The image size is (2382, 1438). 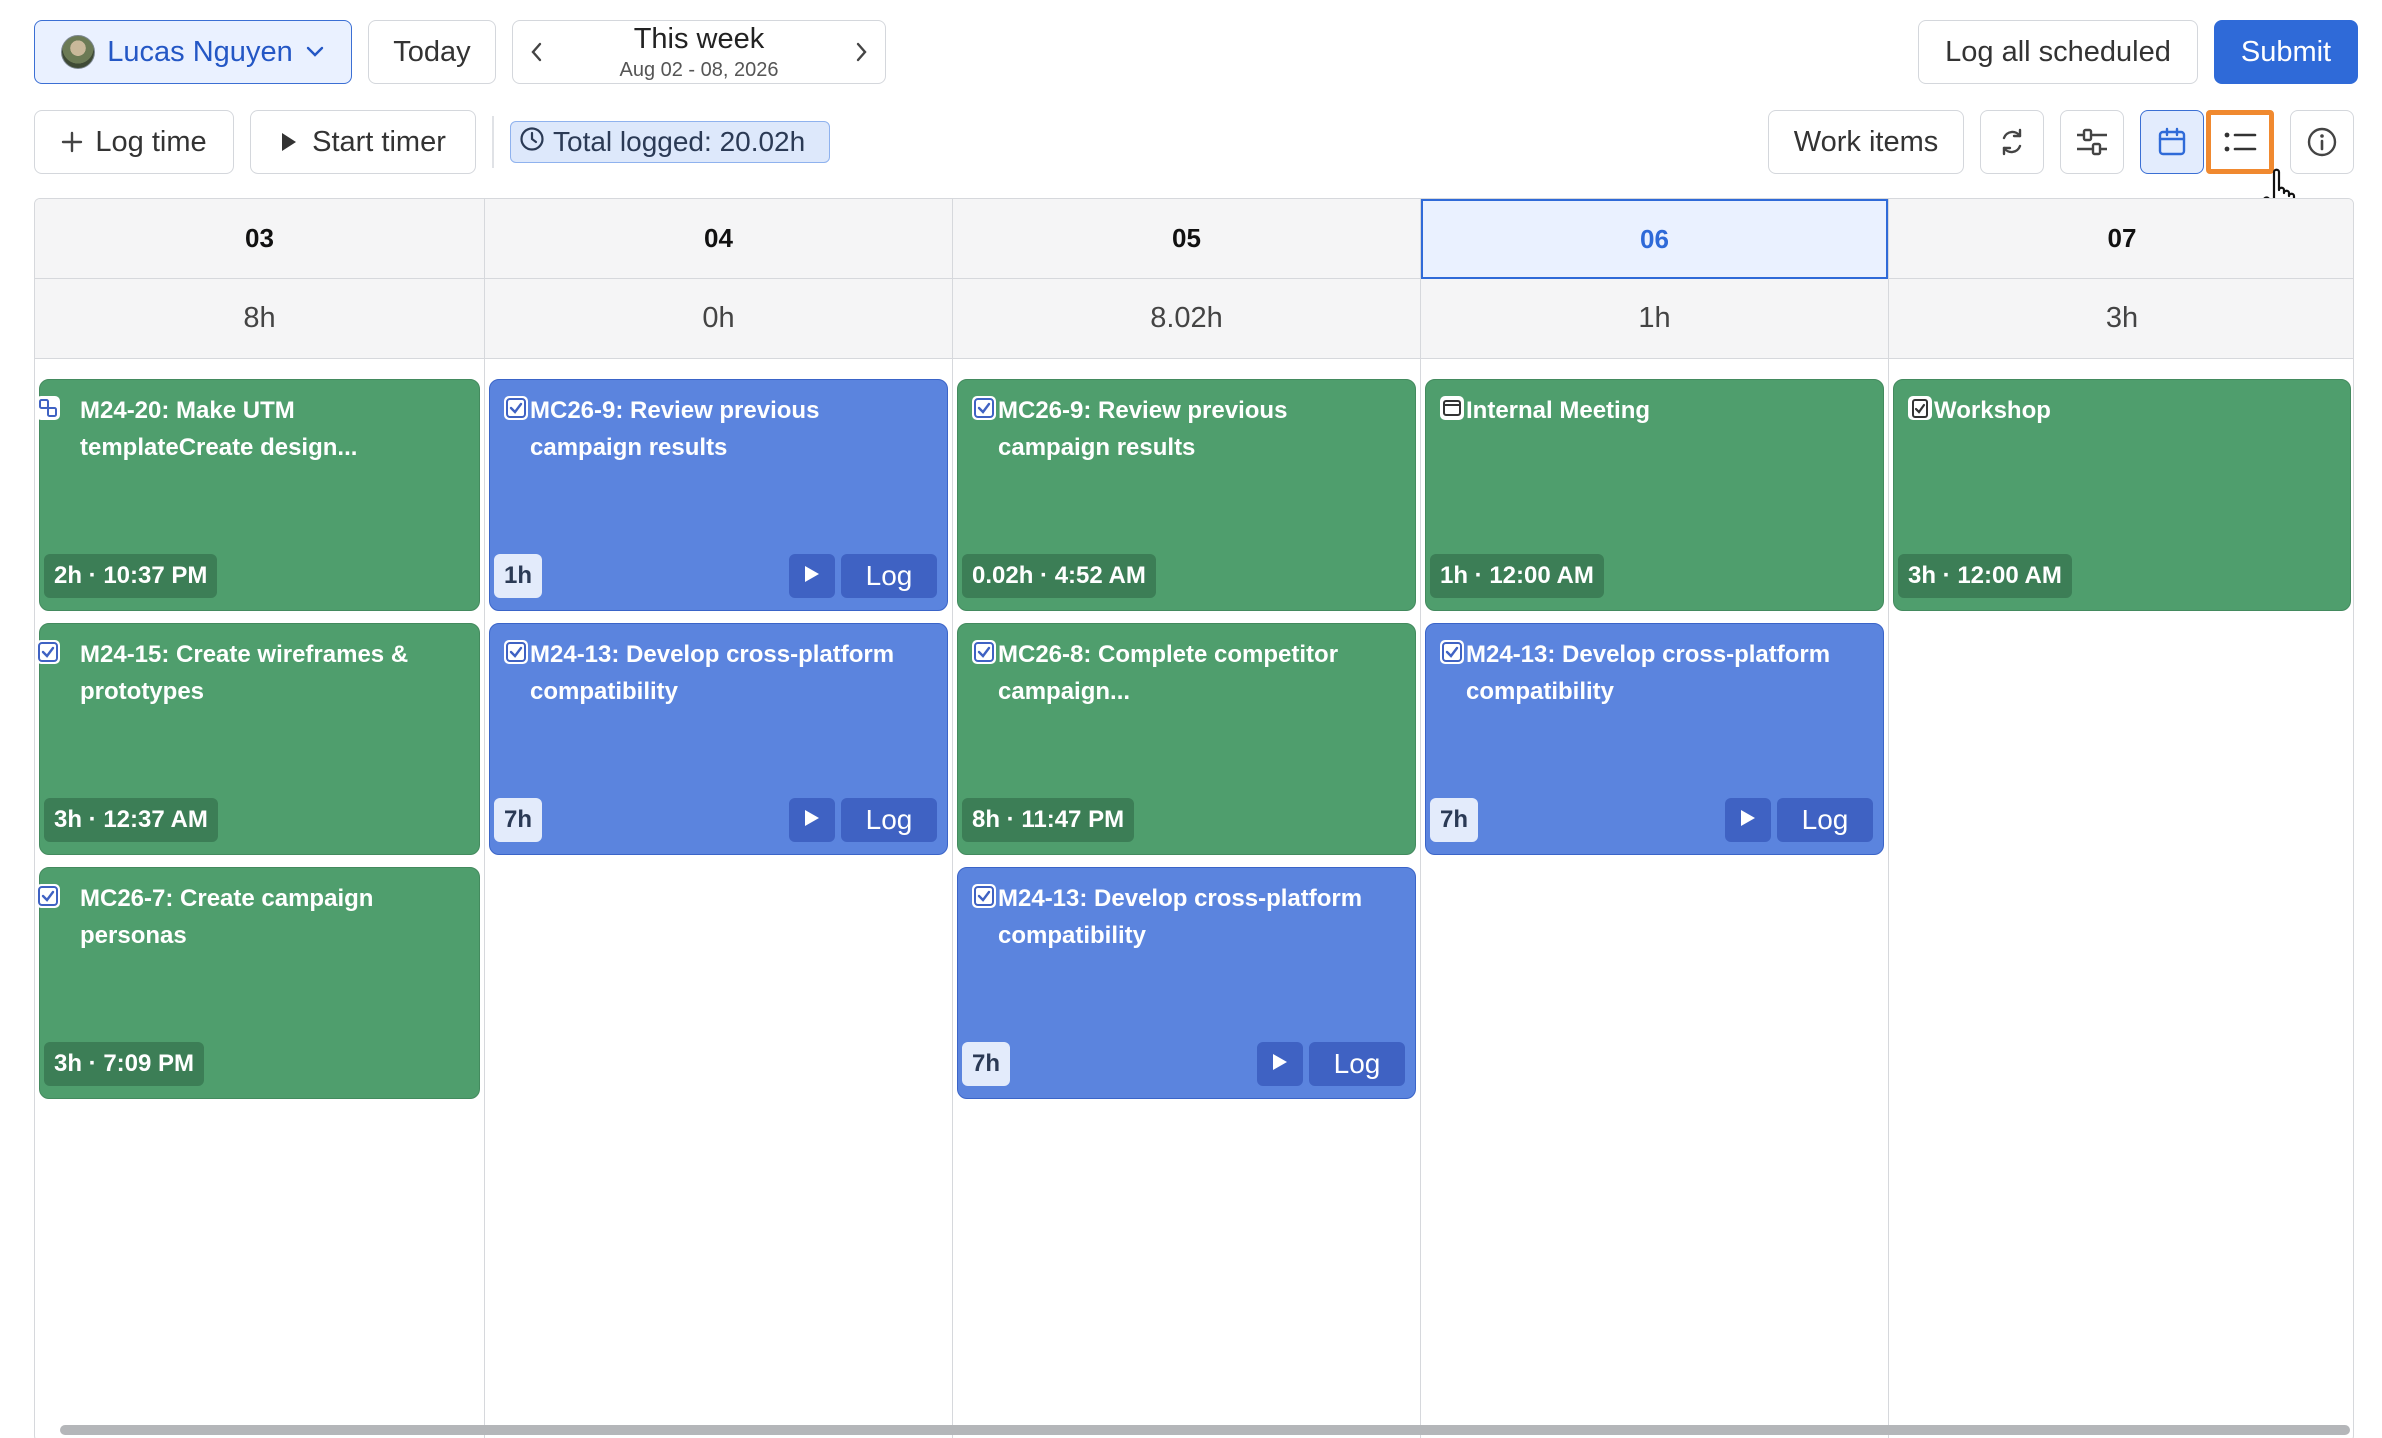 I want to click on today-button: Today, so click(x=432, y=52).